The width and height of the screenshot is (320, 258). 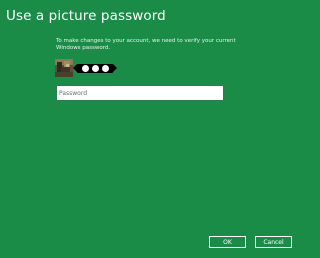 I want to click on dialog-title: Use a picture password, so click(x=86, y=16).